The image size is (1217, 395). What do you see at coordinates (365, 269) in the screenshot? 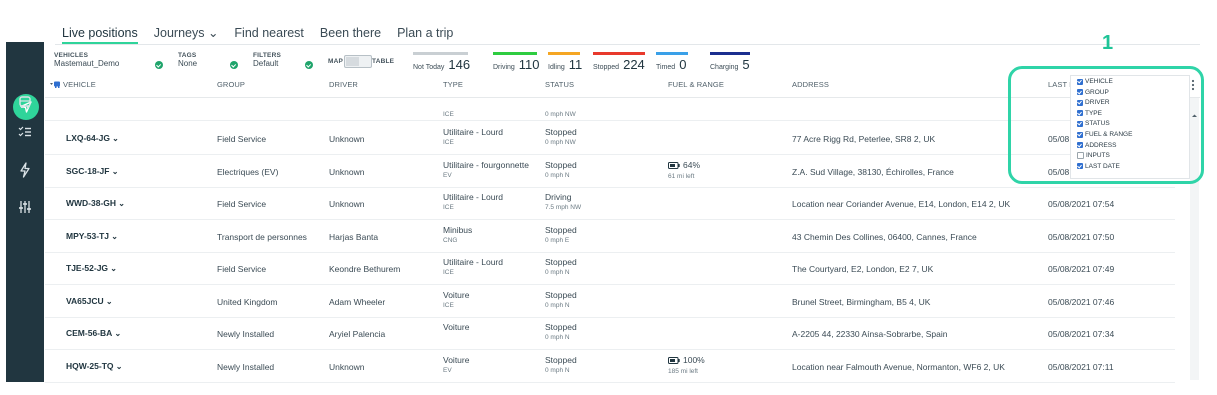
I see `driver-cell: Keondre Bethurem` at bounding box center [365, 269].